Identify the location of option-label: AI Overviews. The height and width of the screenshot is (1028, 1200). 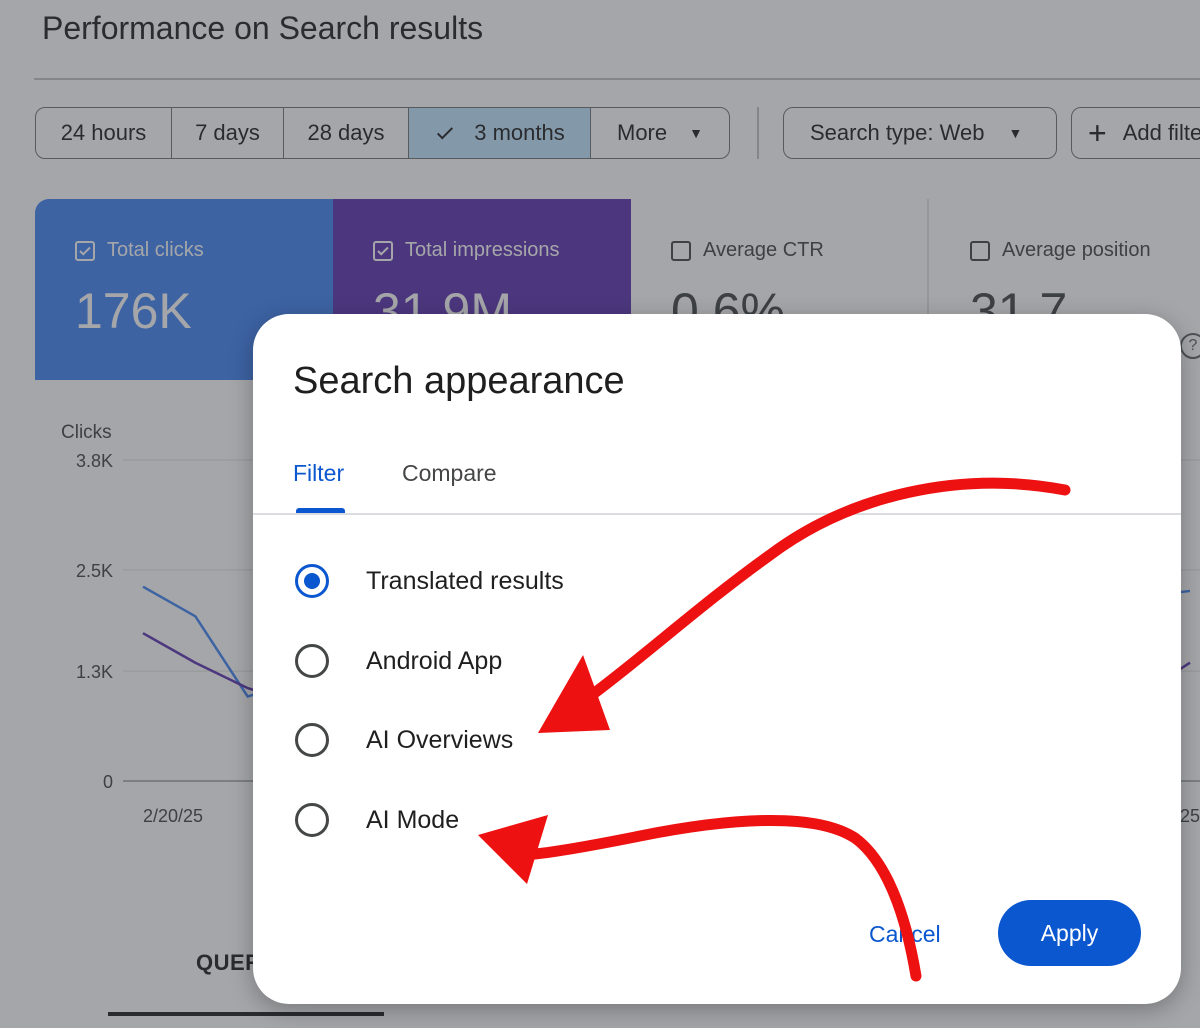
(440, 739).